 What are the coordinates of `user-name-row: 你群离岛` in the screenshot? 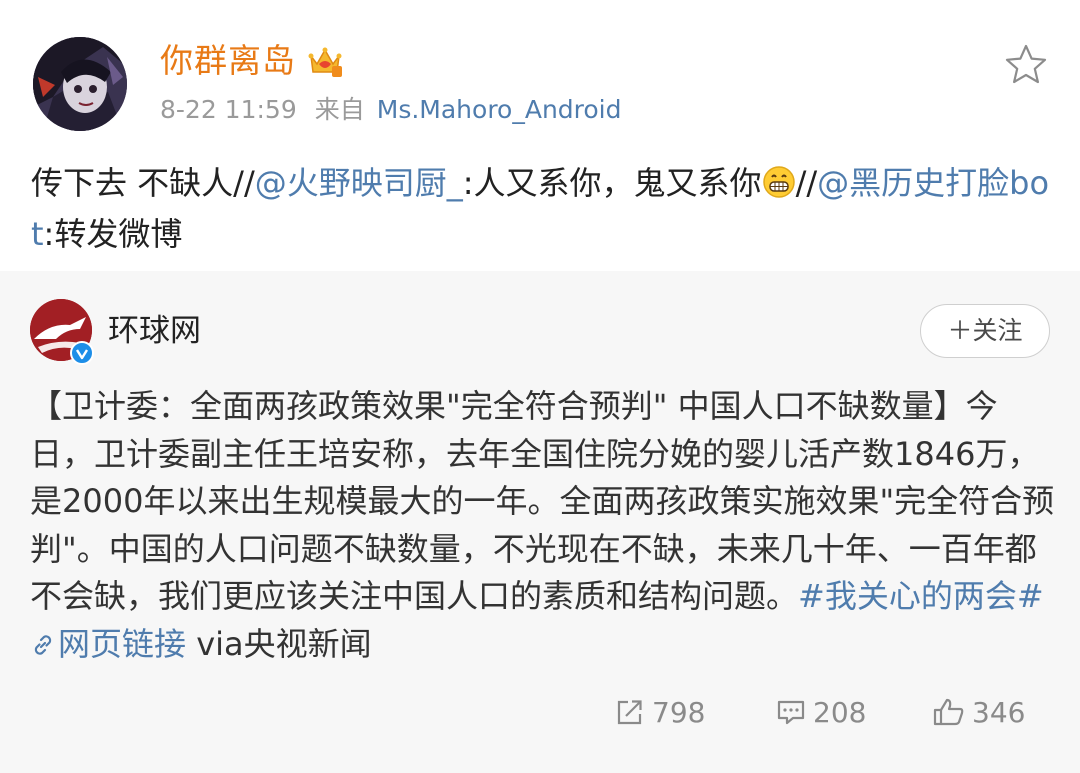 It's located at (252, 61).